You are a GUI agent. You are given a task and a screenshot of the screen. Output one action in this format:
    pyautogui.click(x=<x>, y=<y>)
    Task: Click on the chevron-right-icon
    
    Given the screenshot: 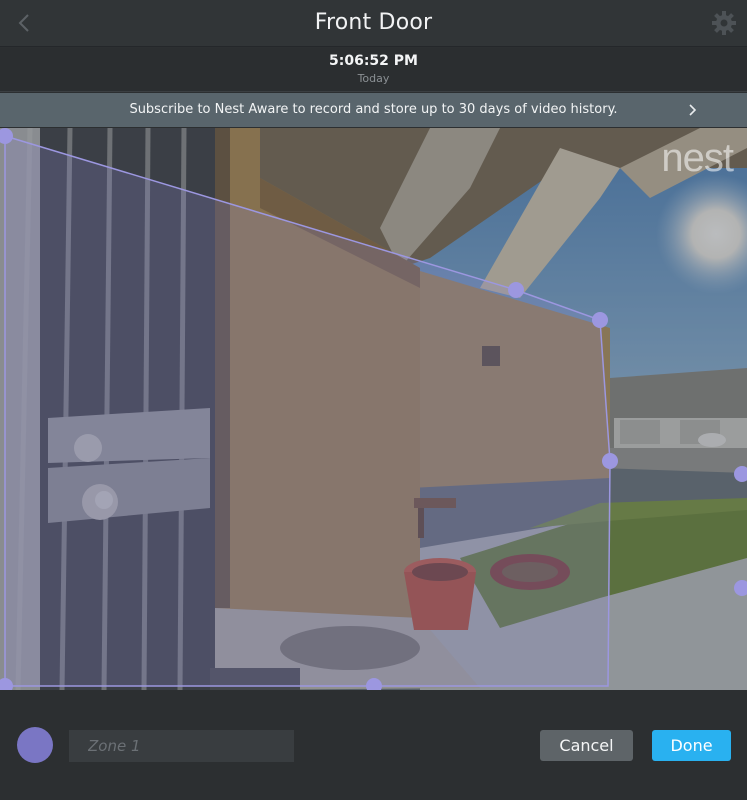 What is the action you would take?
    pyautogui.click(x=693, y=110)
    